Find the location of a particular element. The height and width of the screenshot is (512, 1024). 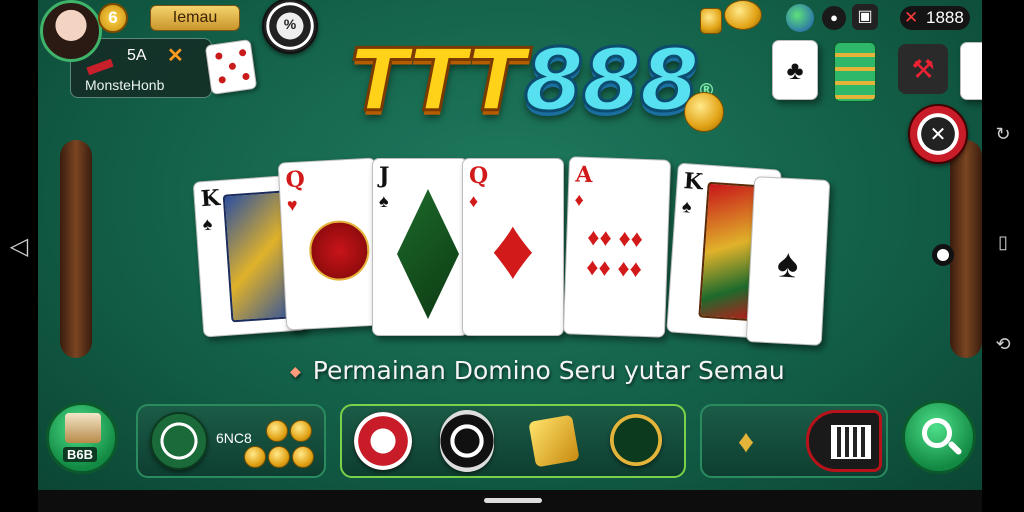

tagline-text: Permainan Domino Seru yutar Semau is located at coordinates (548, 370).